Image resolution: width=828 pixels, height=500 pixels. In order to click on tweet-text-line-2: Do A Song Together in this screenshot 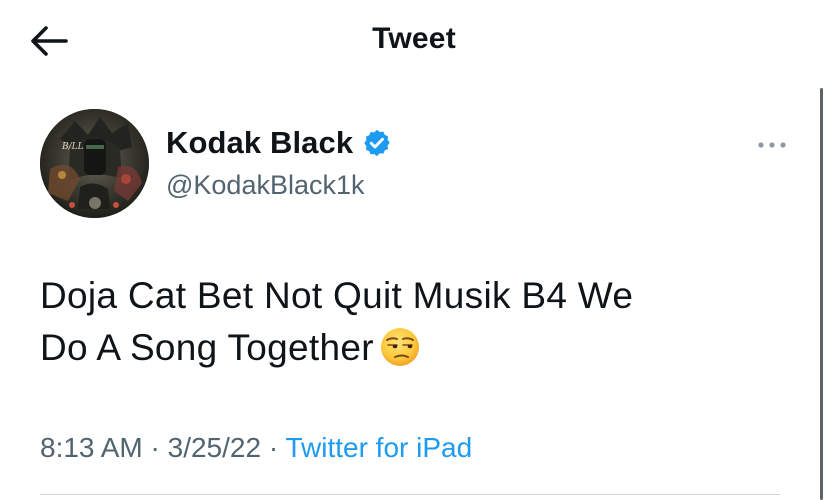, I will do `click(410, 348)`.